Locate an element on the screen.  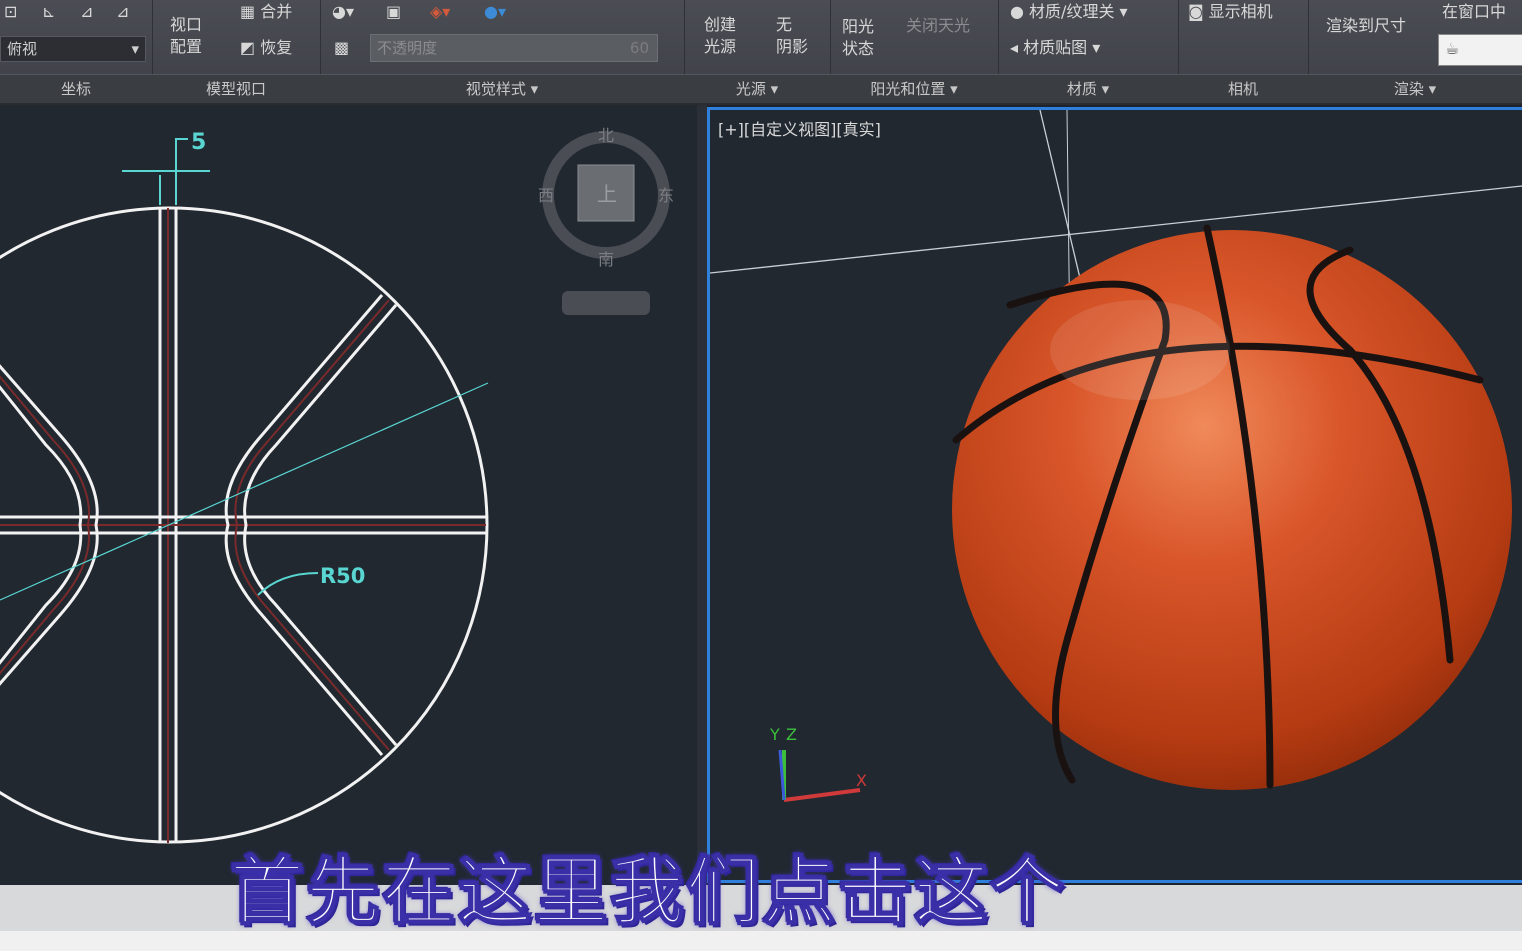
panel-lights: 创建 光源 无 阴影 光源 ▾ is located at coordinates (757, 51).